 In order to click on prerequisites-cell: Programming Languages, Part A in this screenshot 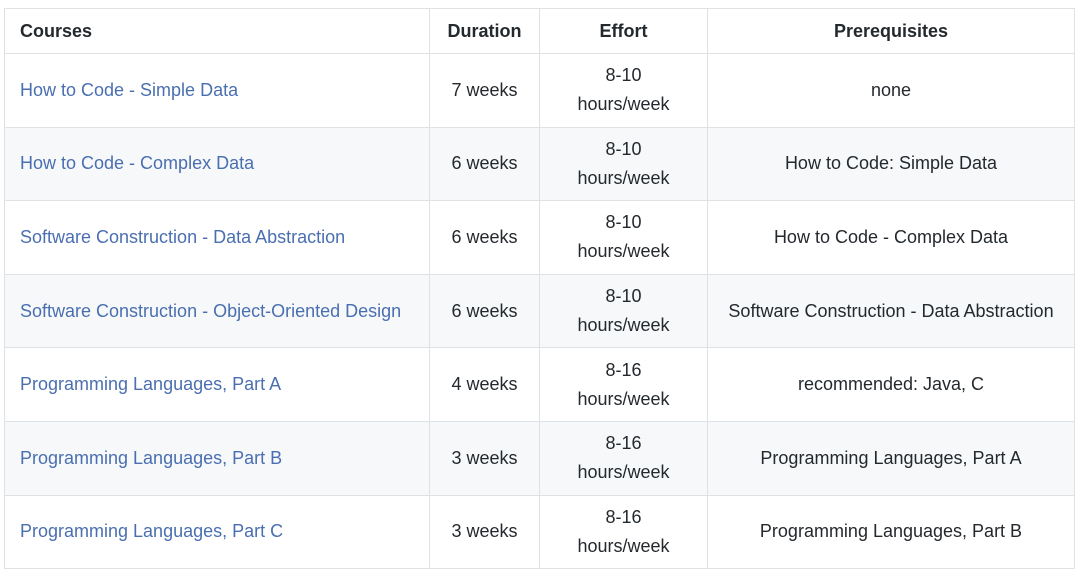, I will do `click(891, 458)`.